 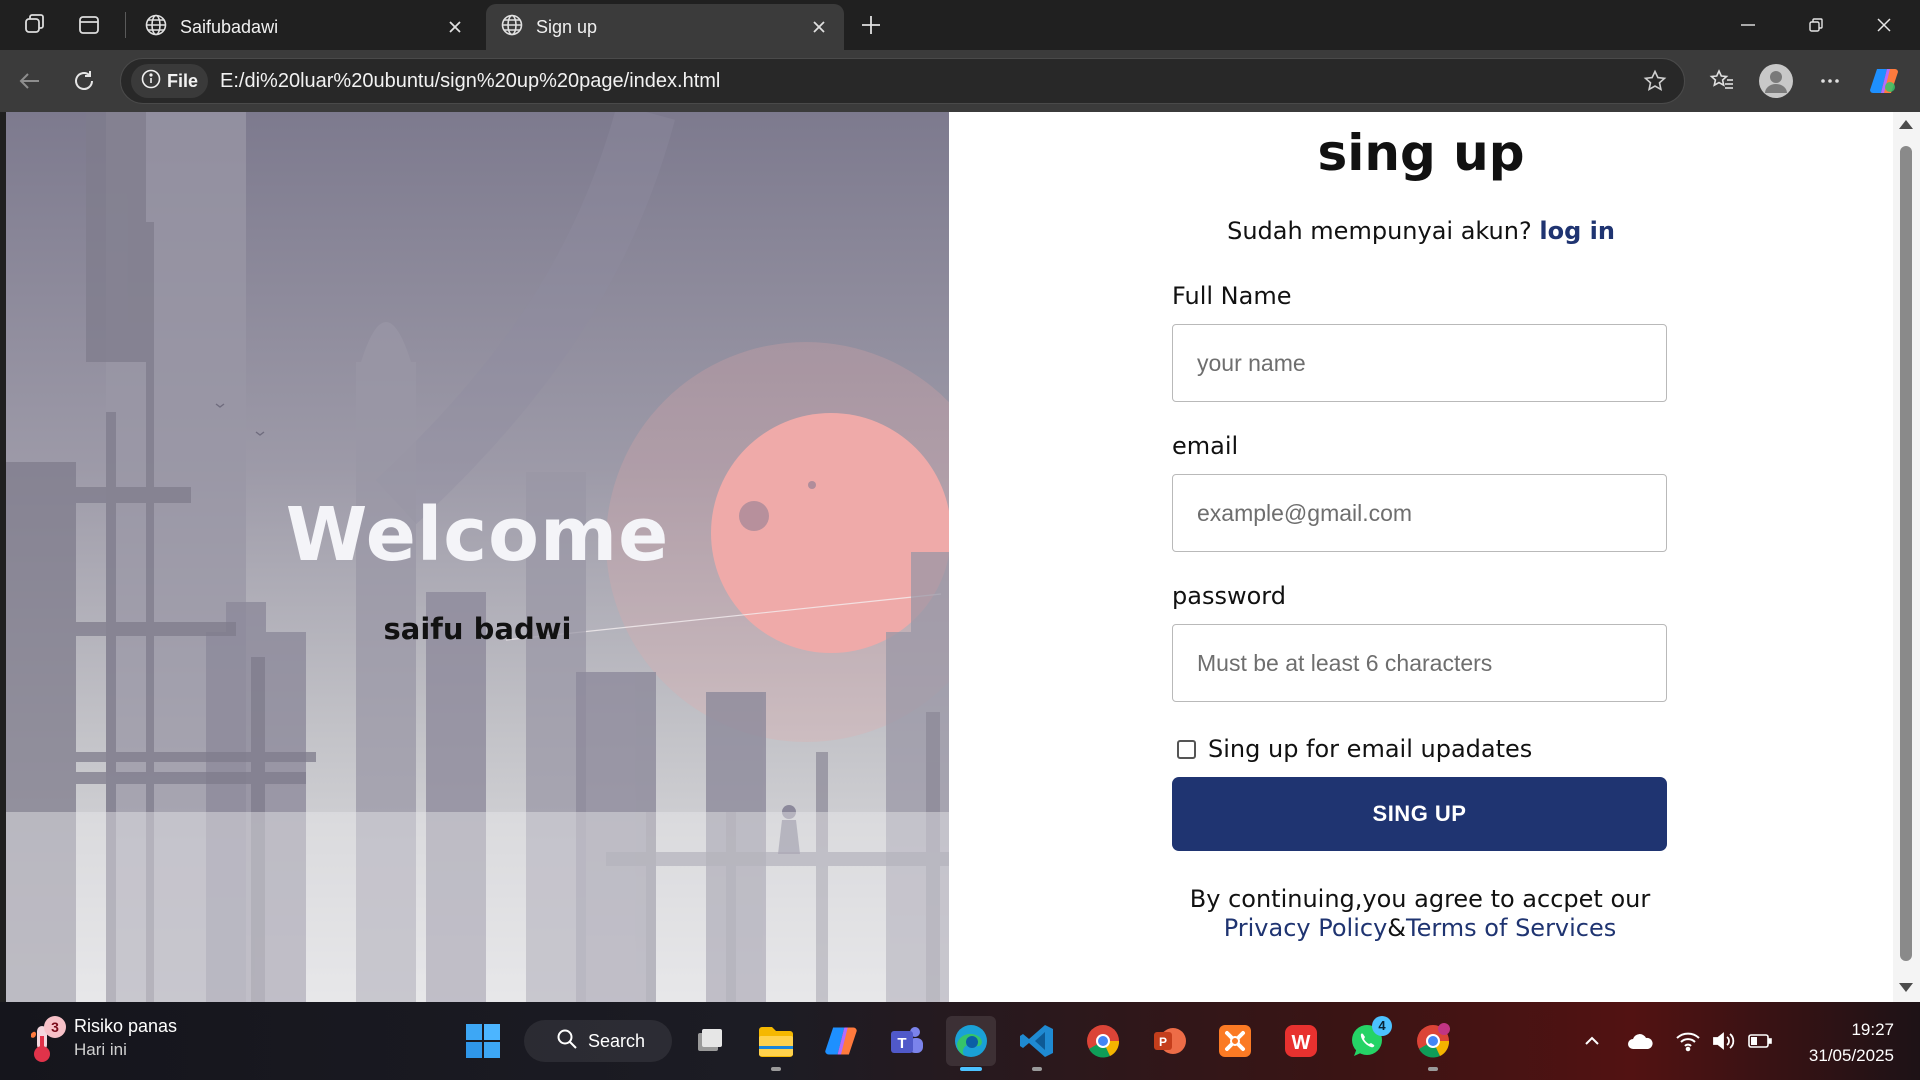 I want to click on weather-title: Risiko panas, so click(x=126, y=1026).